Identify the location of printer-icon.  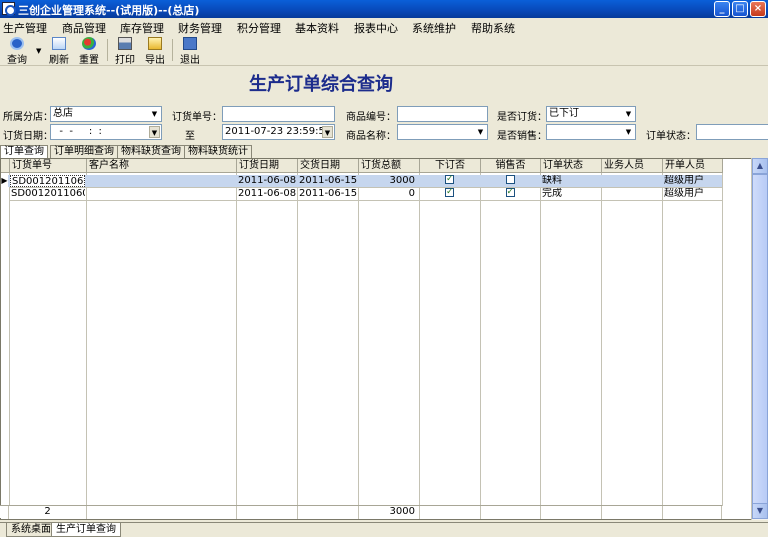
(125, 43).